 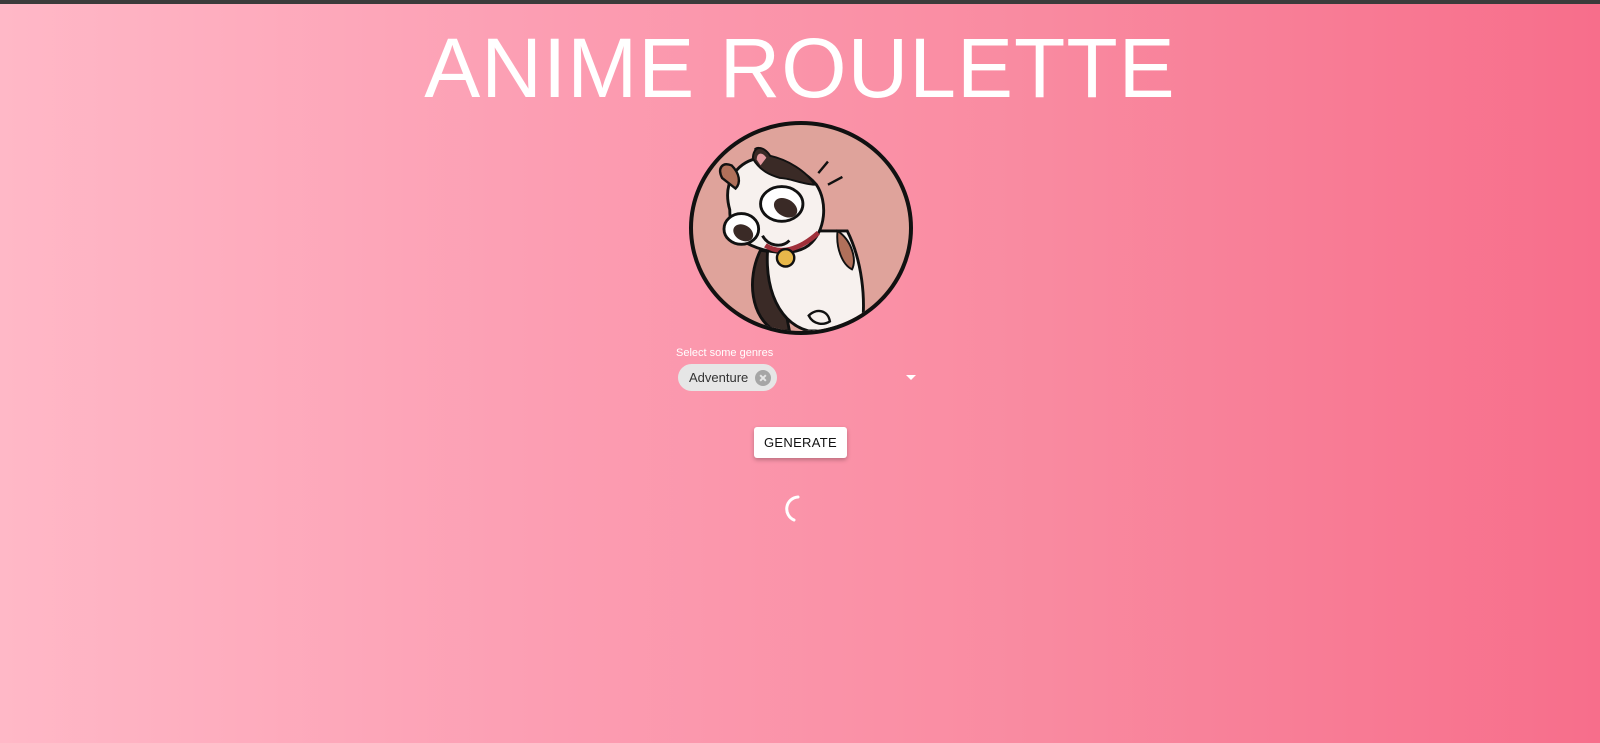 What do you see at coordinates (725, 353) in the screenshot?
I see `genre-select-label: Select some genres` at bounding box center [725, 353].